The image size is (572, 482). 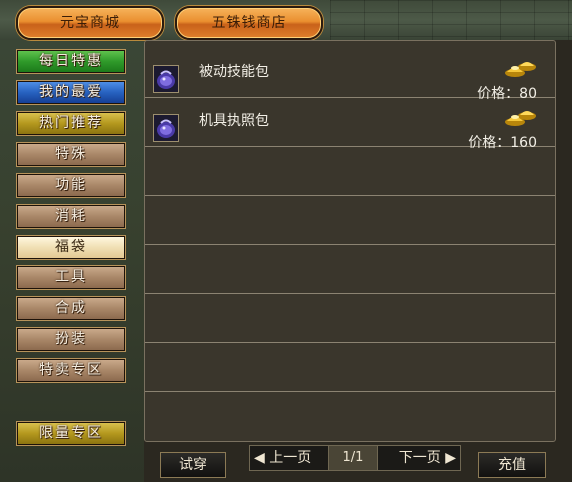 What do you see at coordinates (71, 216) in the screenshot?
I see `nav-consumables: 消耗` at bounding box center [71, 216].